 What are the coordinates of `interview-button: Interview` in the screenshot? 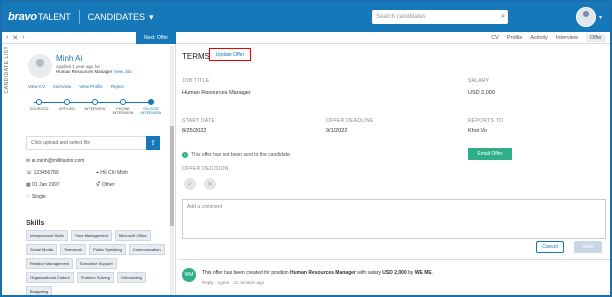 It's located at (62, 86).